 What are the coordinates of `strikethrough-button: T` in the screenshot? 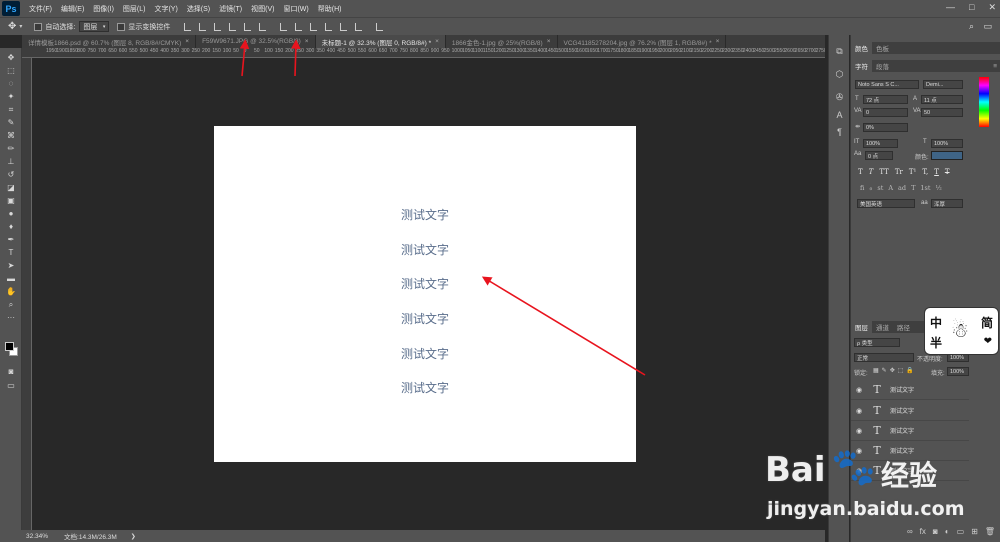 It's located at (947, 172).